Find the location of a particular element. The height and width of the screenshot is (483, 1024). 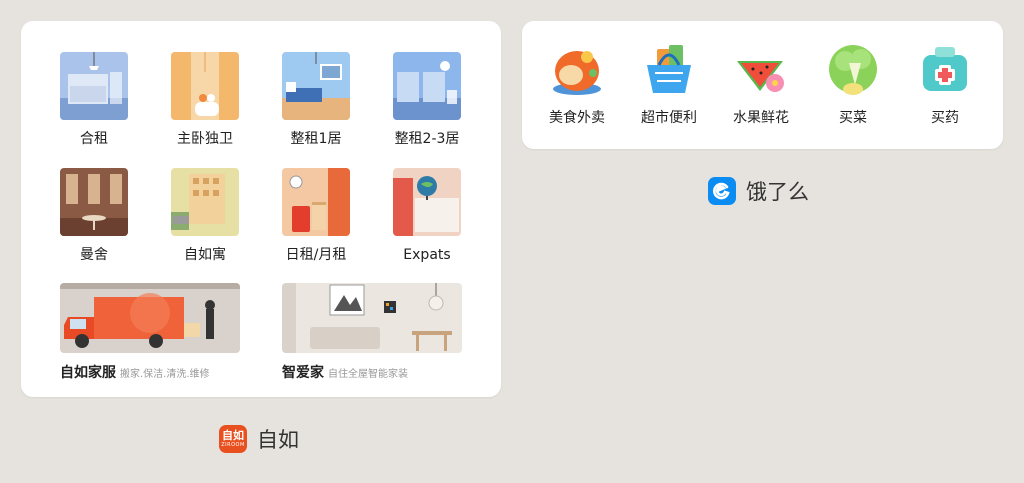

ziroom-item-apartment: 自如寓 is located at coordinates (205, 216).